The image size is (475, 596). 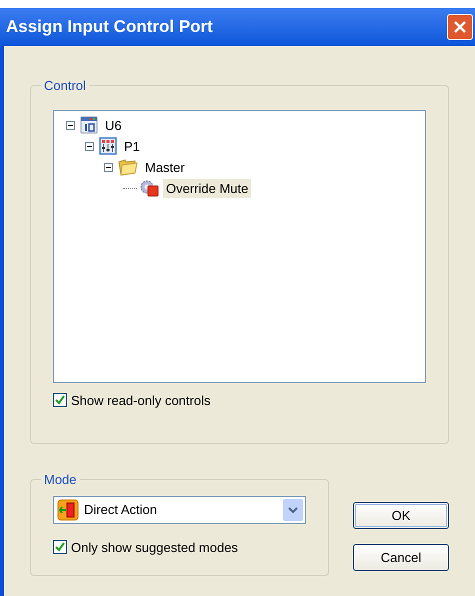 What do you see at coordinates (207, 188) in the screenshot?
I see `tree-item: Override Mute` at bounding box center [207, 188].